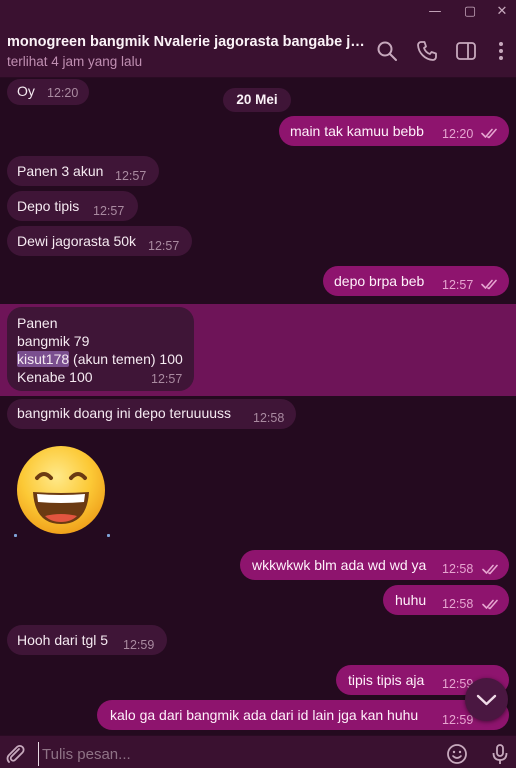  I want to click on message-text: Depo tipis, so click(48, 206).